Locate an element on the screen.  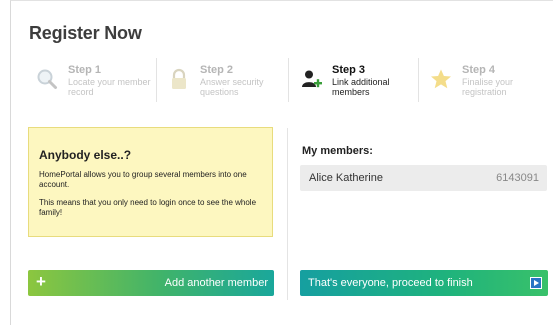
finish-label: That's everyone, proceed to finish is located at coordinates (390, 283).